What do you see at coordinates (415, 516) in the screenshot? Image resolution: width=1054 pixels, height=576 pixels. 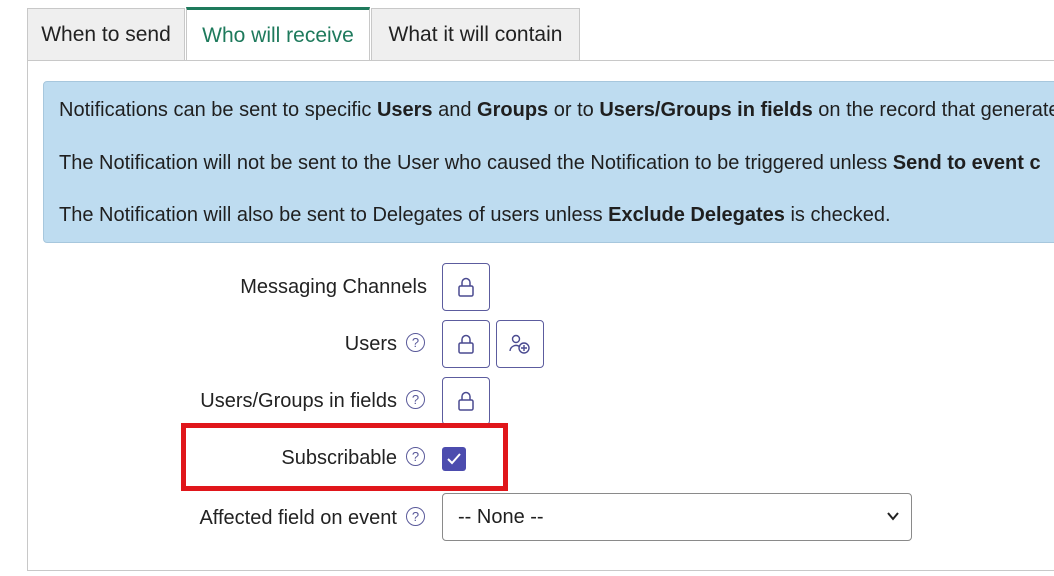 I see `affected-field-help-icon: ?` at bounding box center [415, 516].